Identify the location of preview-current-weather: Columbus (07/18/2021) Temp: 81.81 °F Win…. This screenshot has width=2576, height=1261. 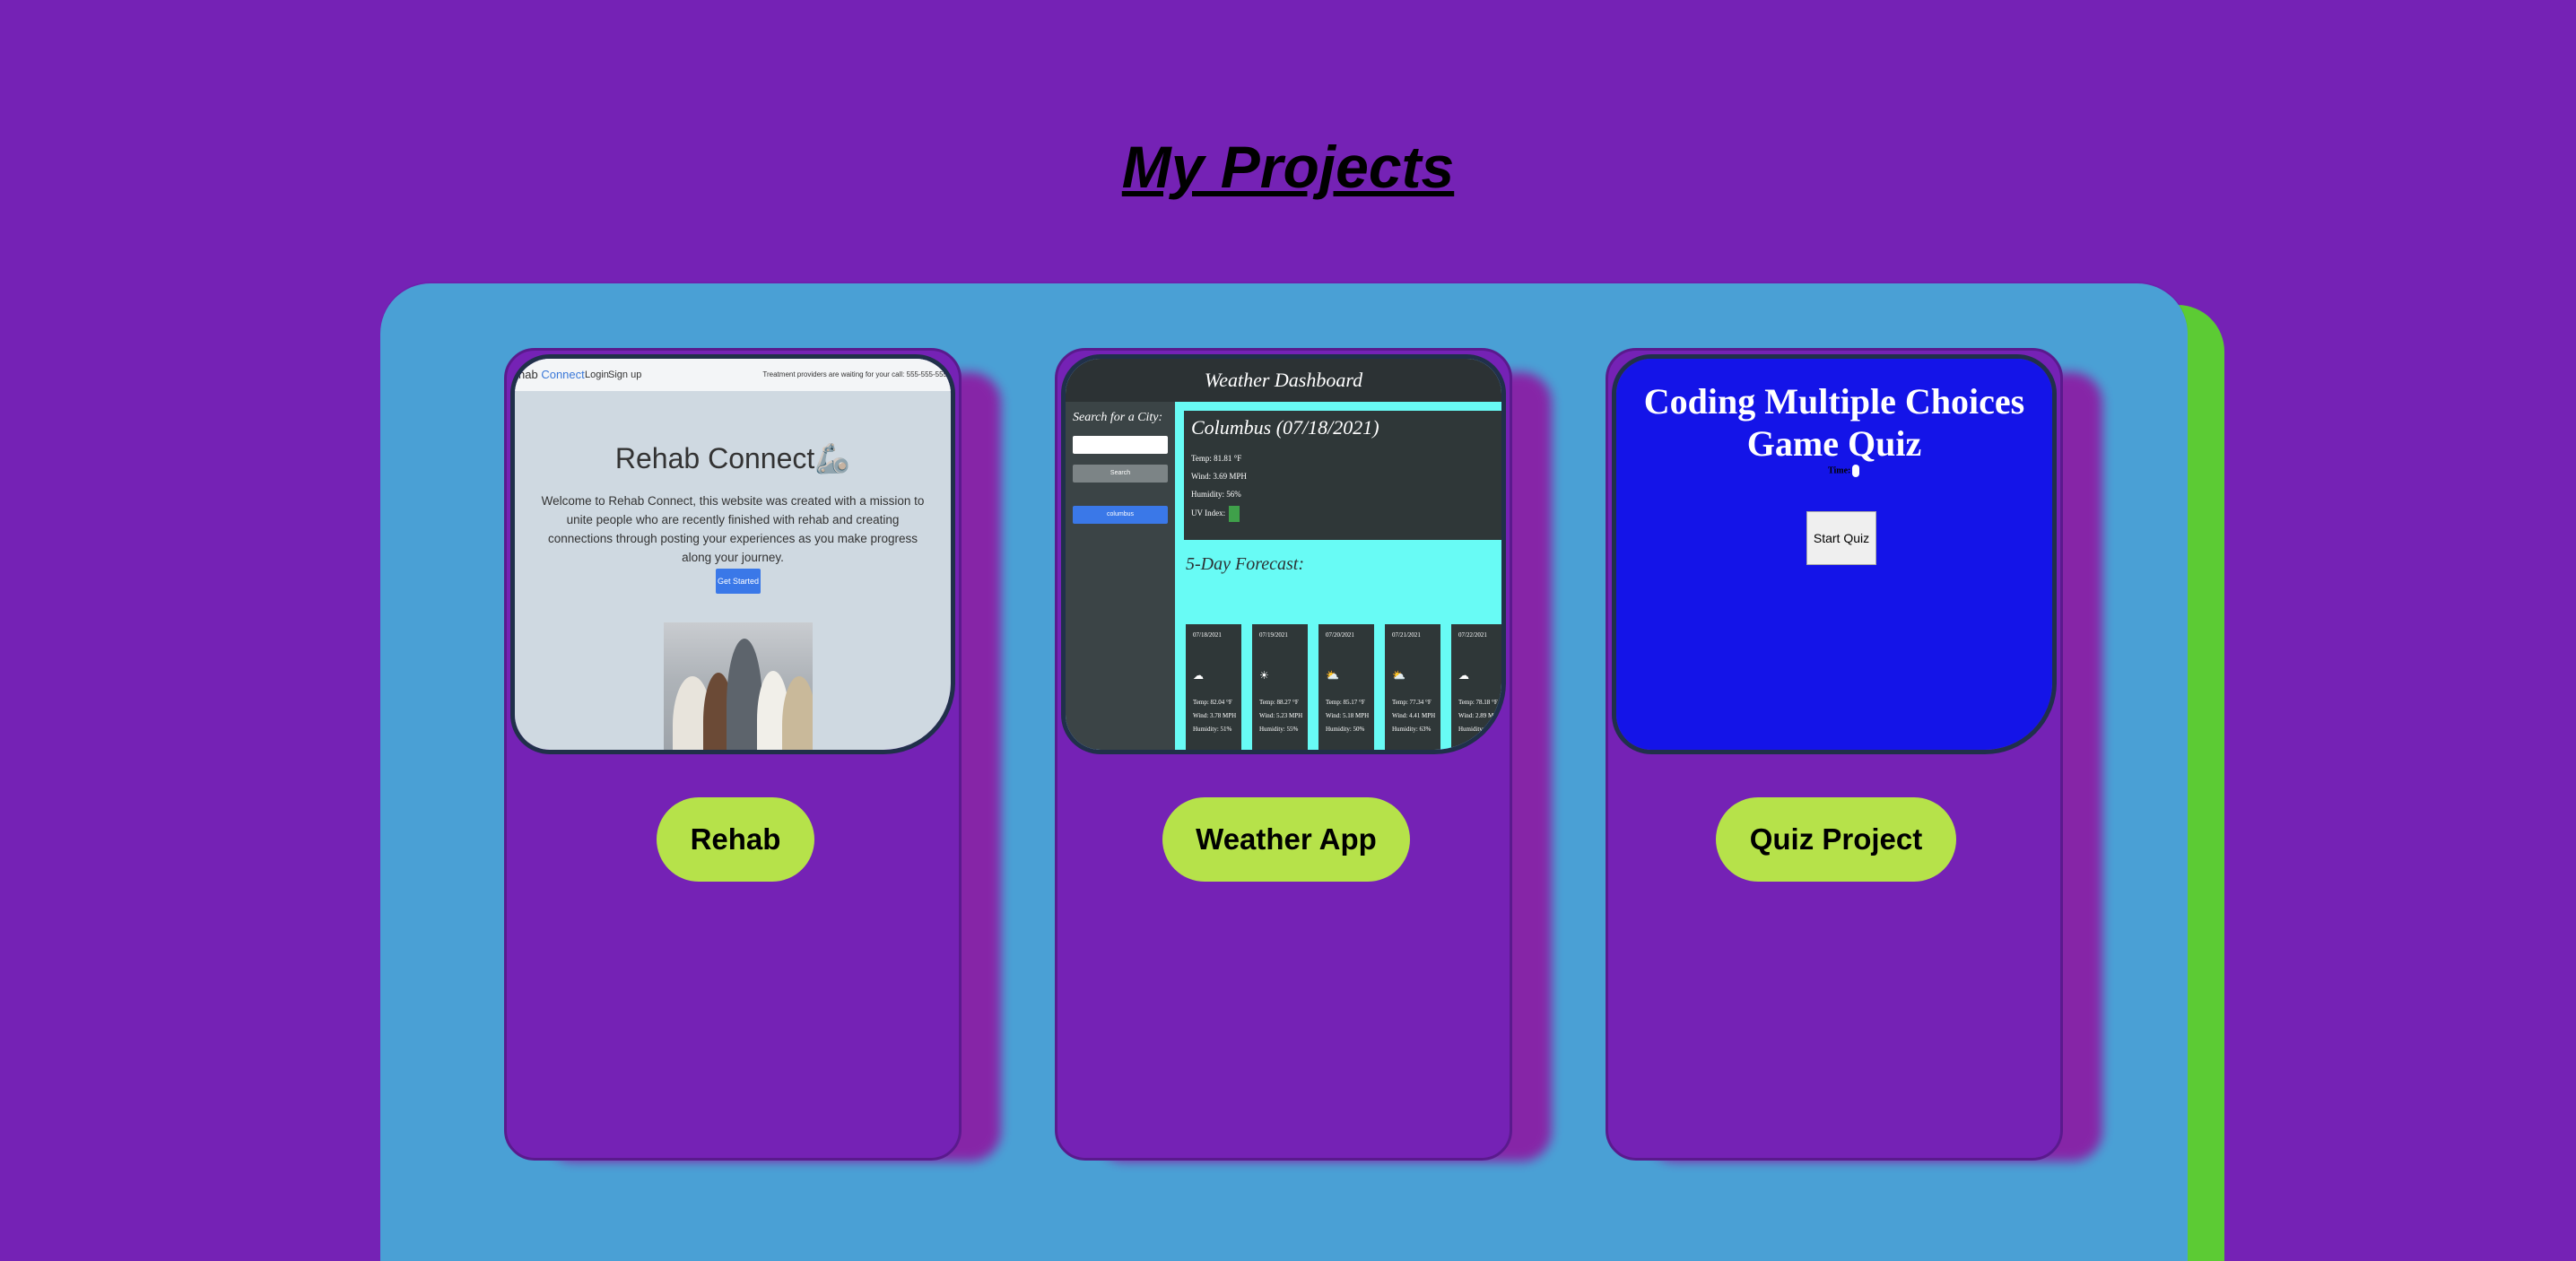
(1342, 475).